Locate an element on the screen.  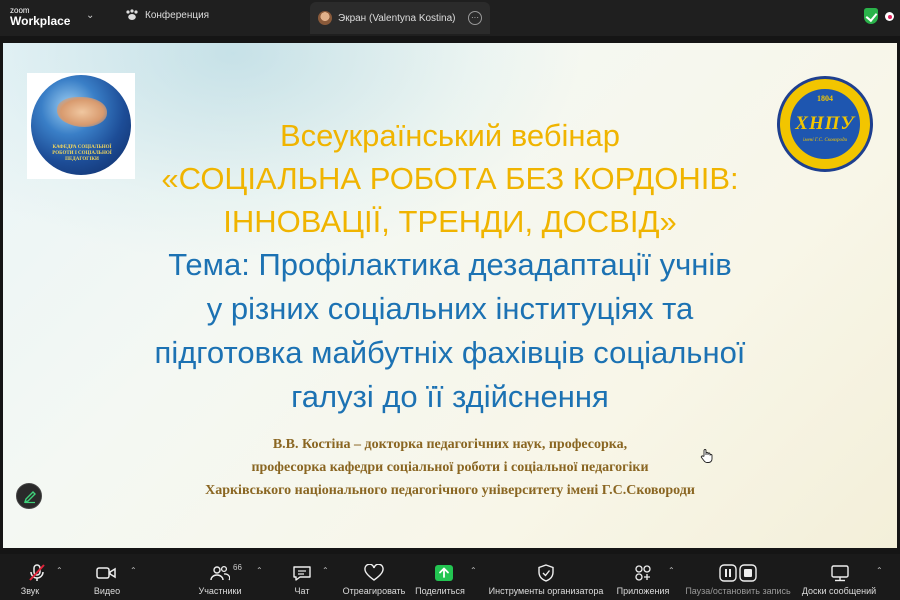
chat-label: Чат is located at coordinates (302, 591).